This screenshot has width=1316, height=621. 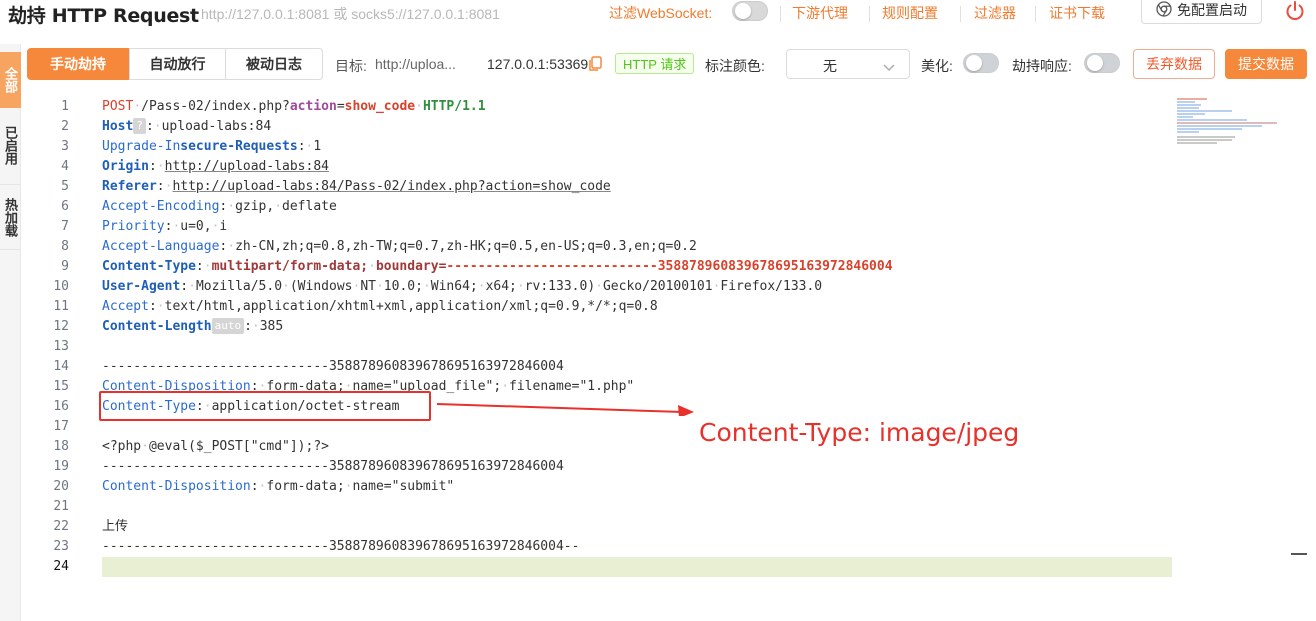 I want to click on line-number: 11, so click(x=61, y=306).